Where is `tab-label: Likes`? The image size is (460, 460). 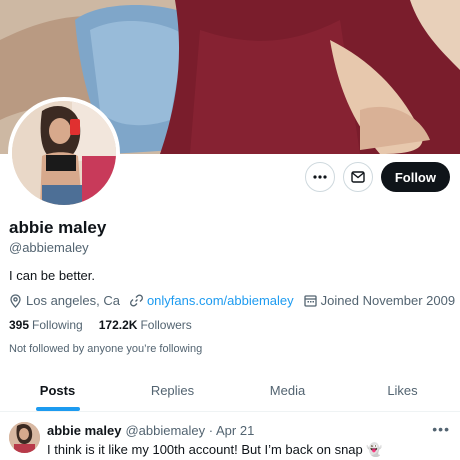
tab-label: Likes is located at coordinates (402, 390).